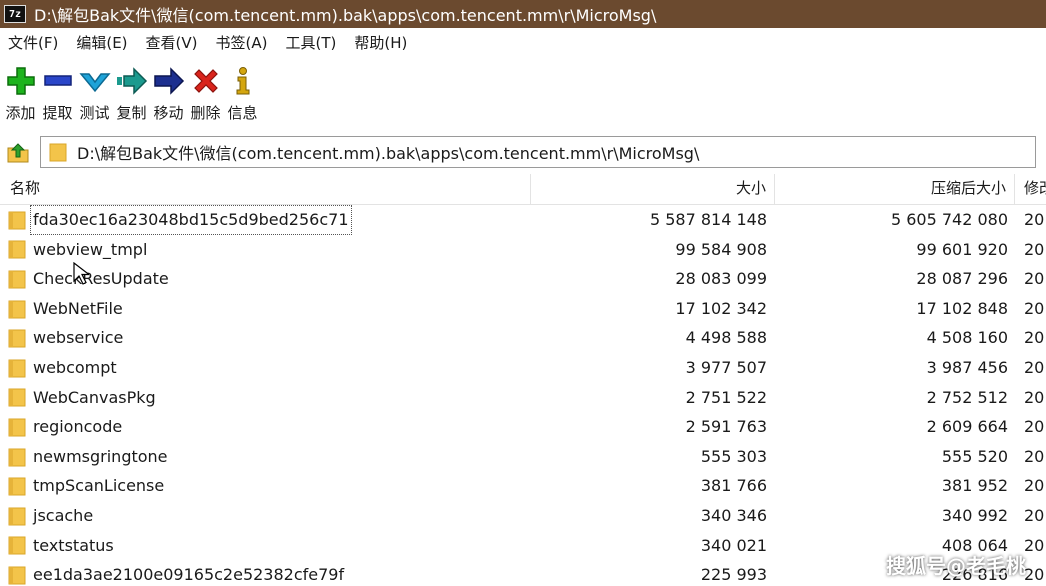 The image size is (1046, 586). I want to click on test-button: 测试, so click(94, 91).